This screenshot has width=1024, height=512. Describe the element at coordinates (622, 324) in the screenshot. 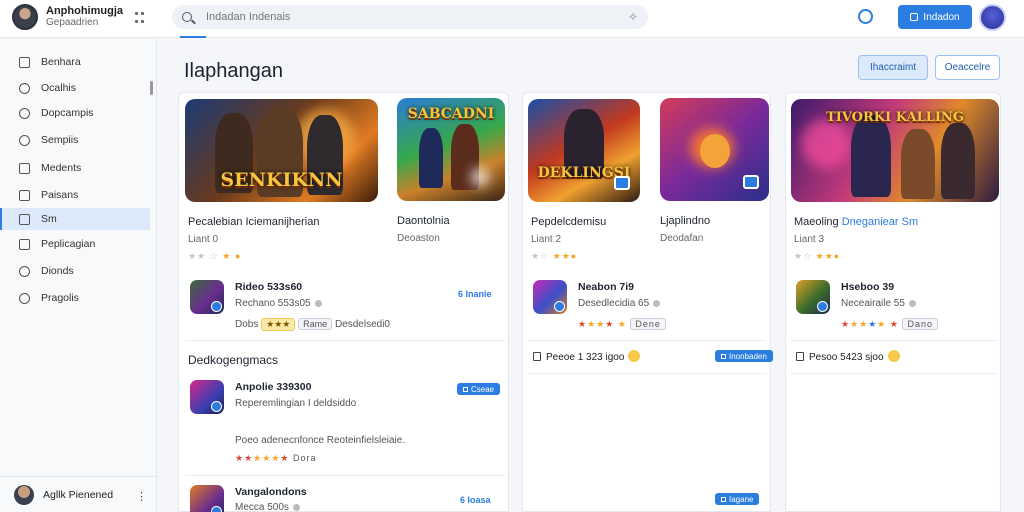

I see `rating-stars: ★★★★ ★ Dene` at that location.